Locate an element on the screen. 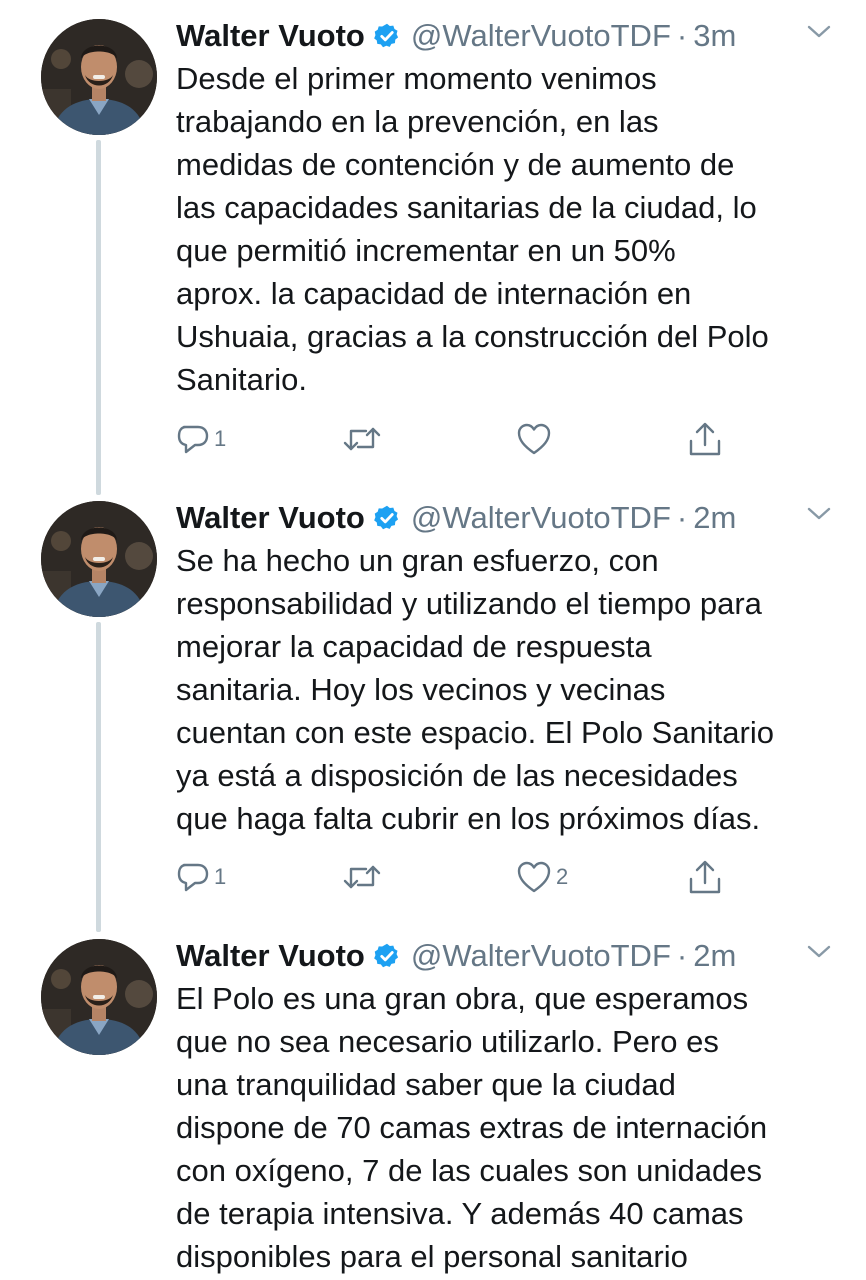 This screenshot has height=1280, width=866. like-button is located at coordinates (536, 439).